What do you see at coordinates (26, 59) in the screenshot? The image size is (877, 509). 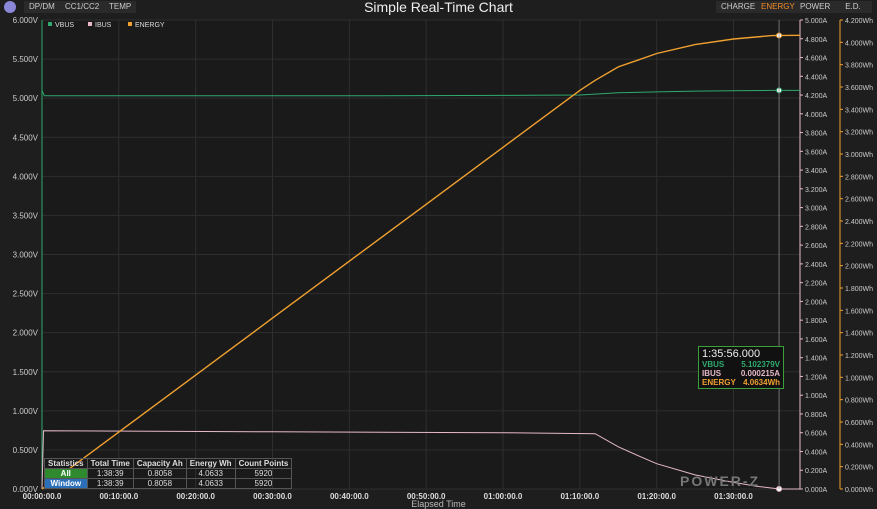 I see `y-tick-voltage: 5.500V` at bounding box center [26, 59].